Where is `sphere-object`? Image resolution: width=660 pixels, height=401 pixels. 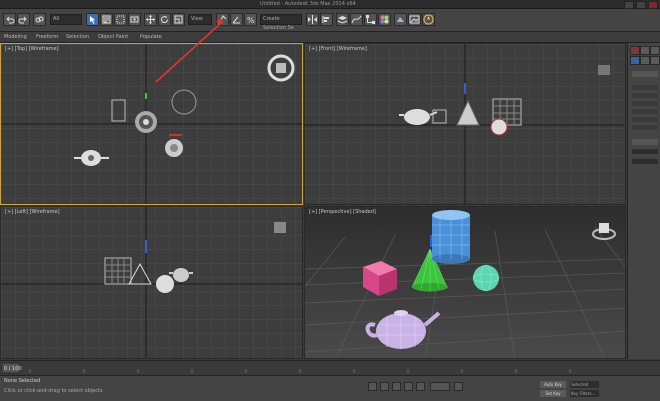 sphere-object is located at coordinates (486, 278).